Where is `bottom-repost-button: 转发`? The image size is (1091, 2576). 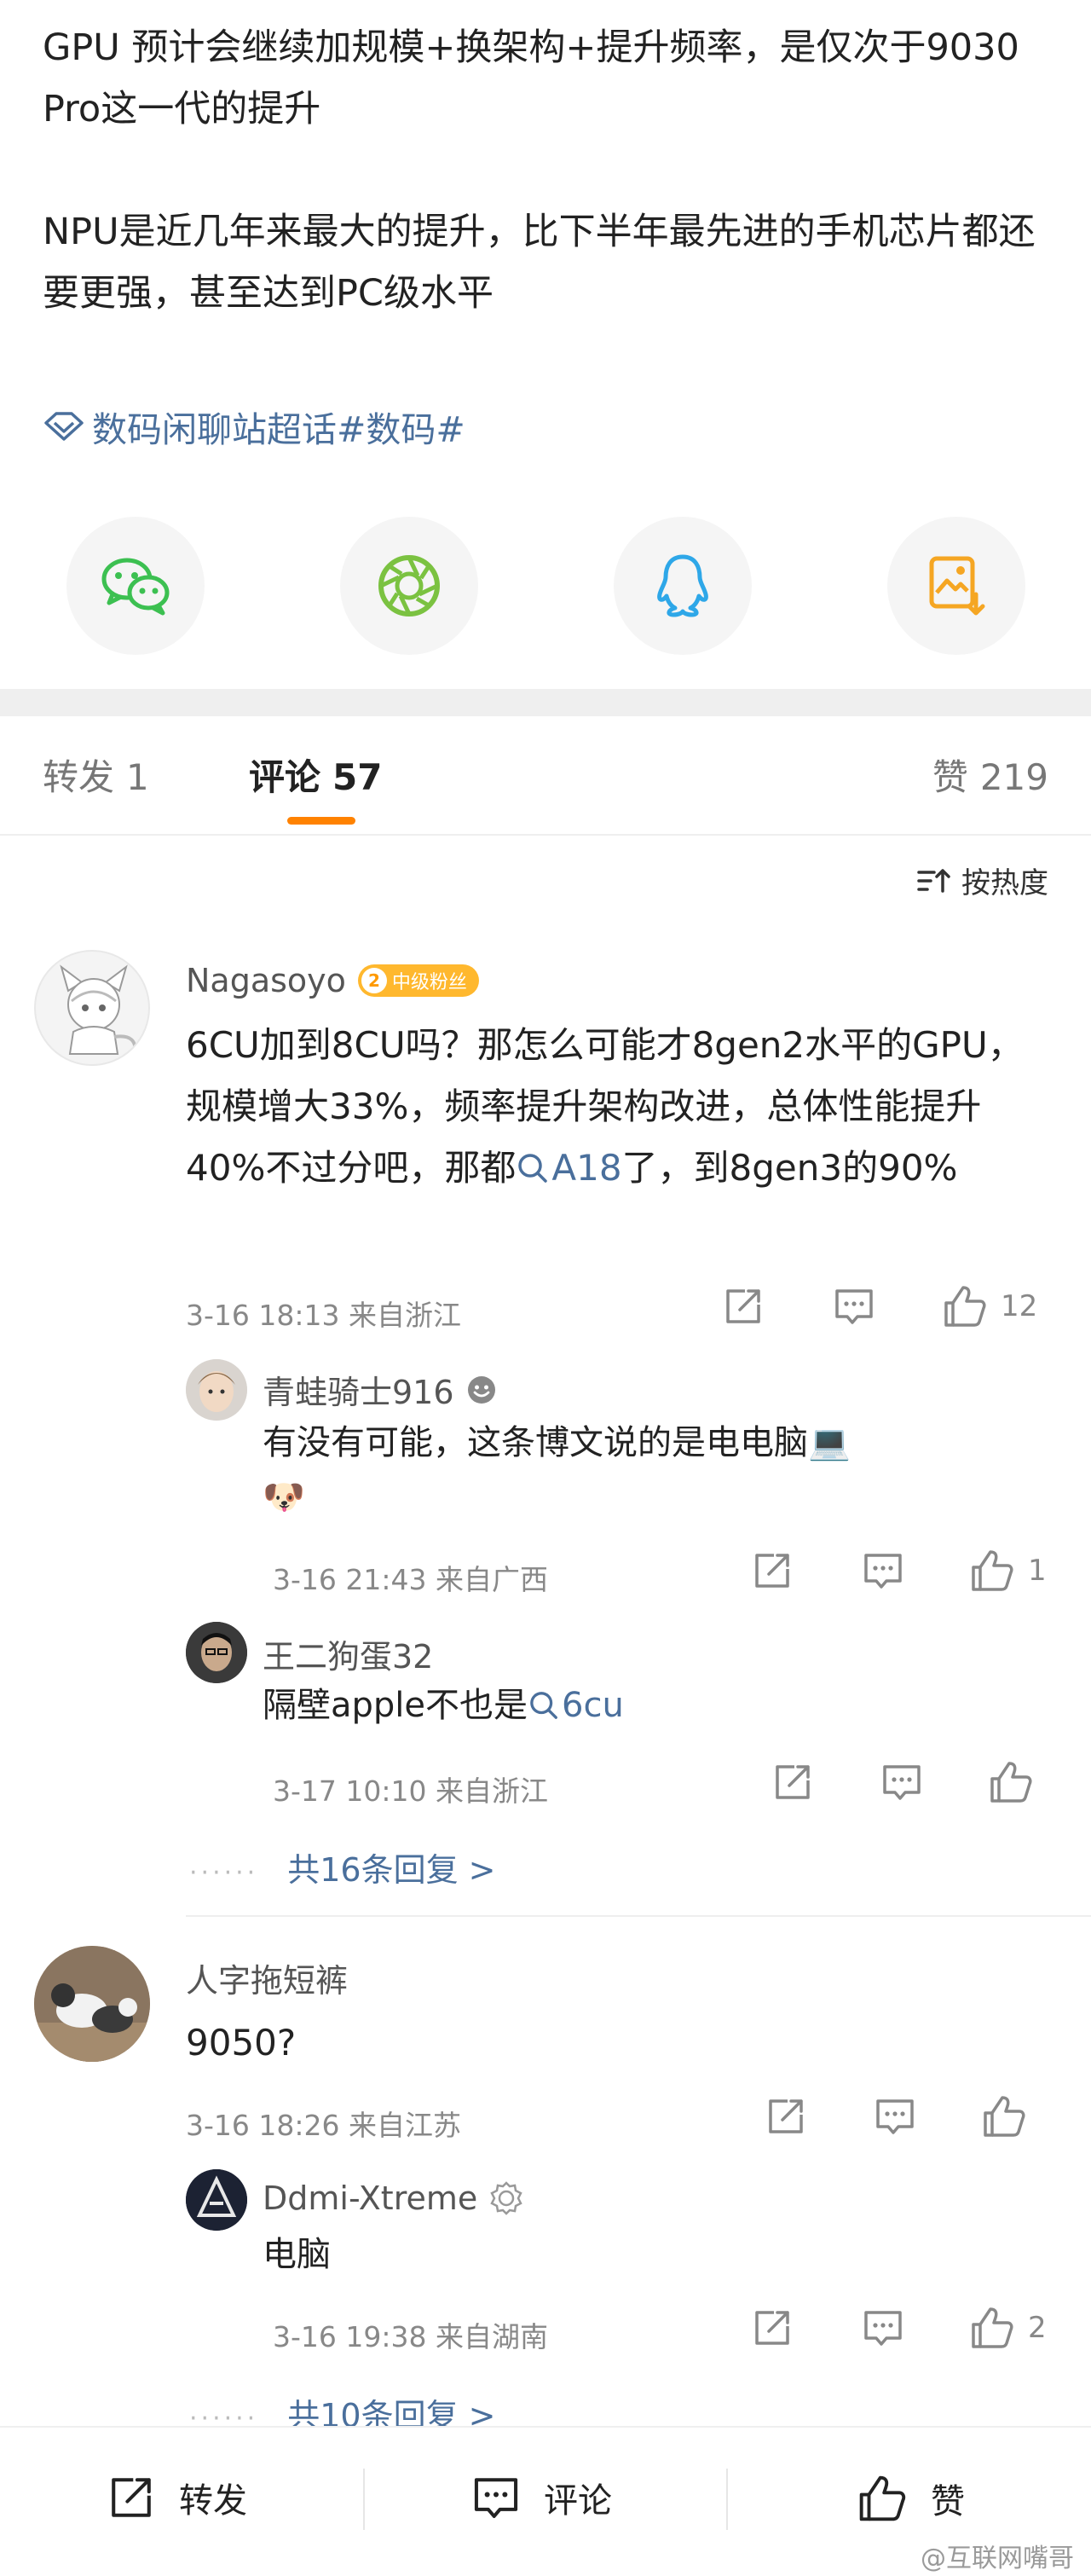 bottom-repost-button: 转发 is located at coordinates (176, 2498).